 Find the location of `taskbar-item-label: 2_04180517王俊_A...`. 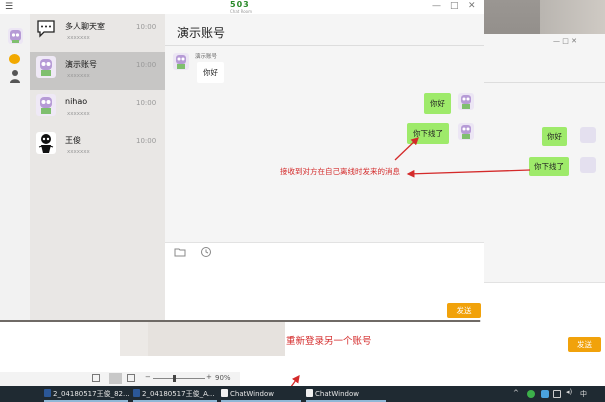

taskbar-item-label: 2_04180517王俊_A... is located at coordinates (178, 394).